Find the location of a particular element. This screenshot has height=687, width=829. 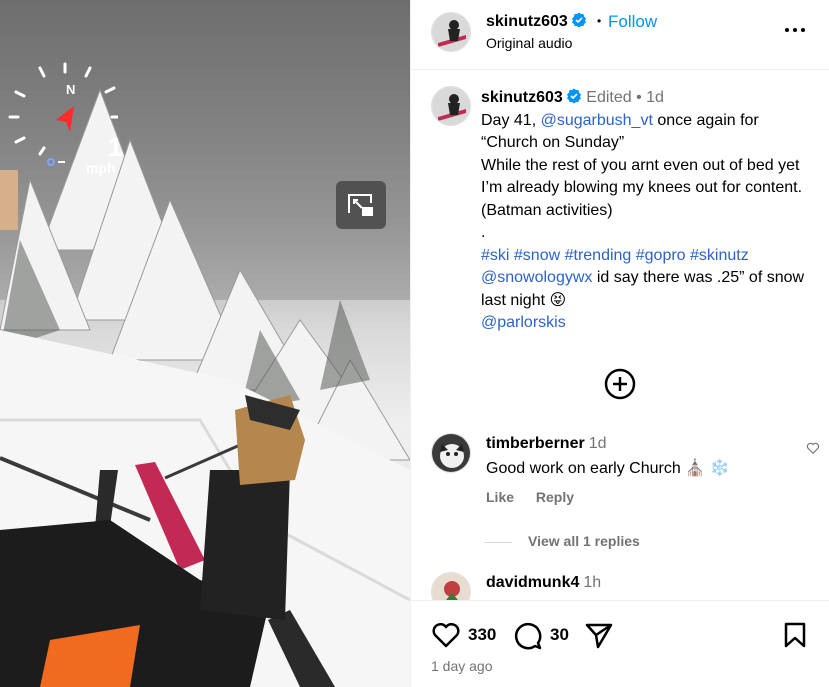

edited-label: Edited is located at coordinates (609, 97).